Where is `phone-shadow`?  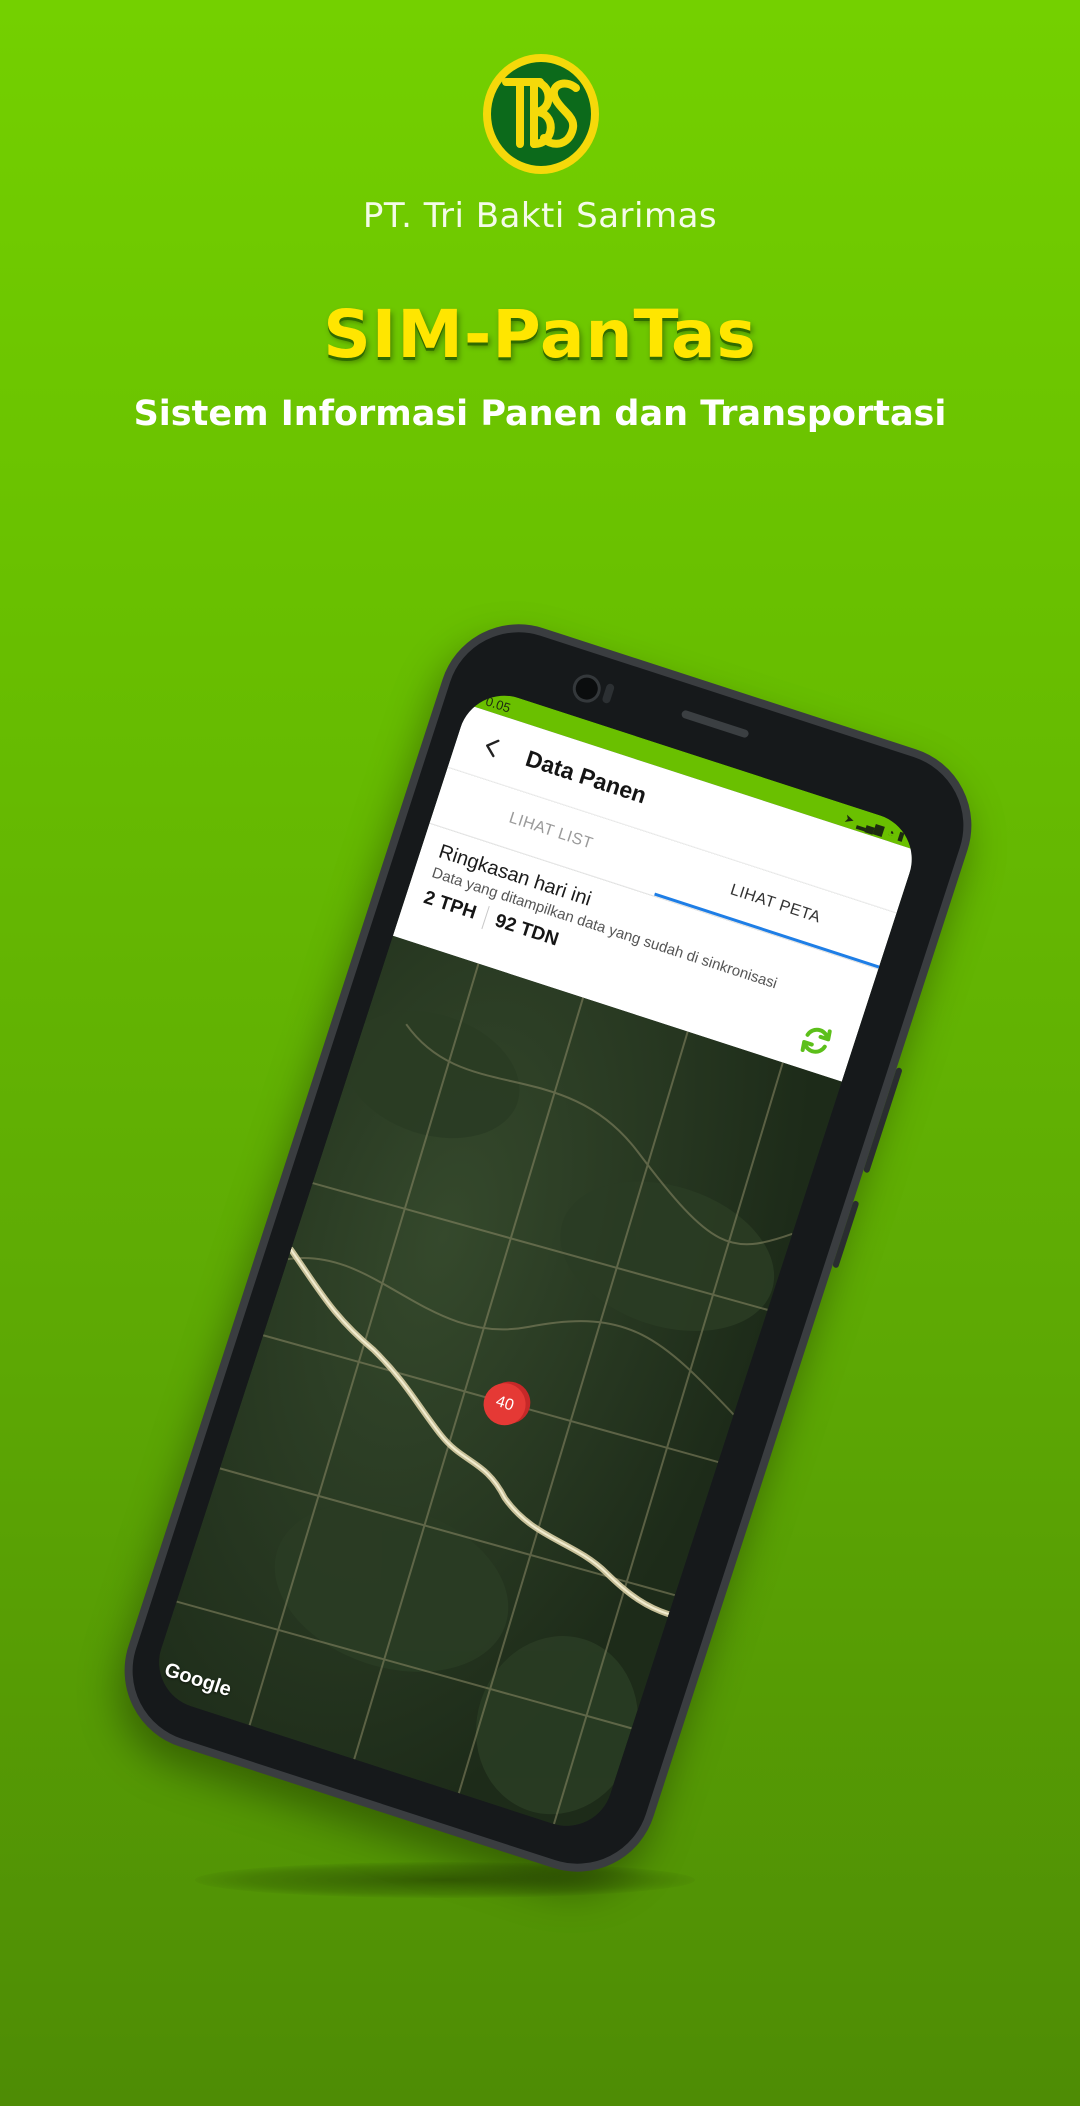 phone-shadow is located at coordinates (445, 1880).